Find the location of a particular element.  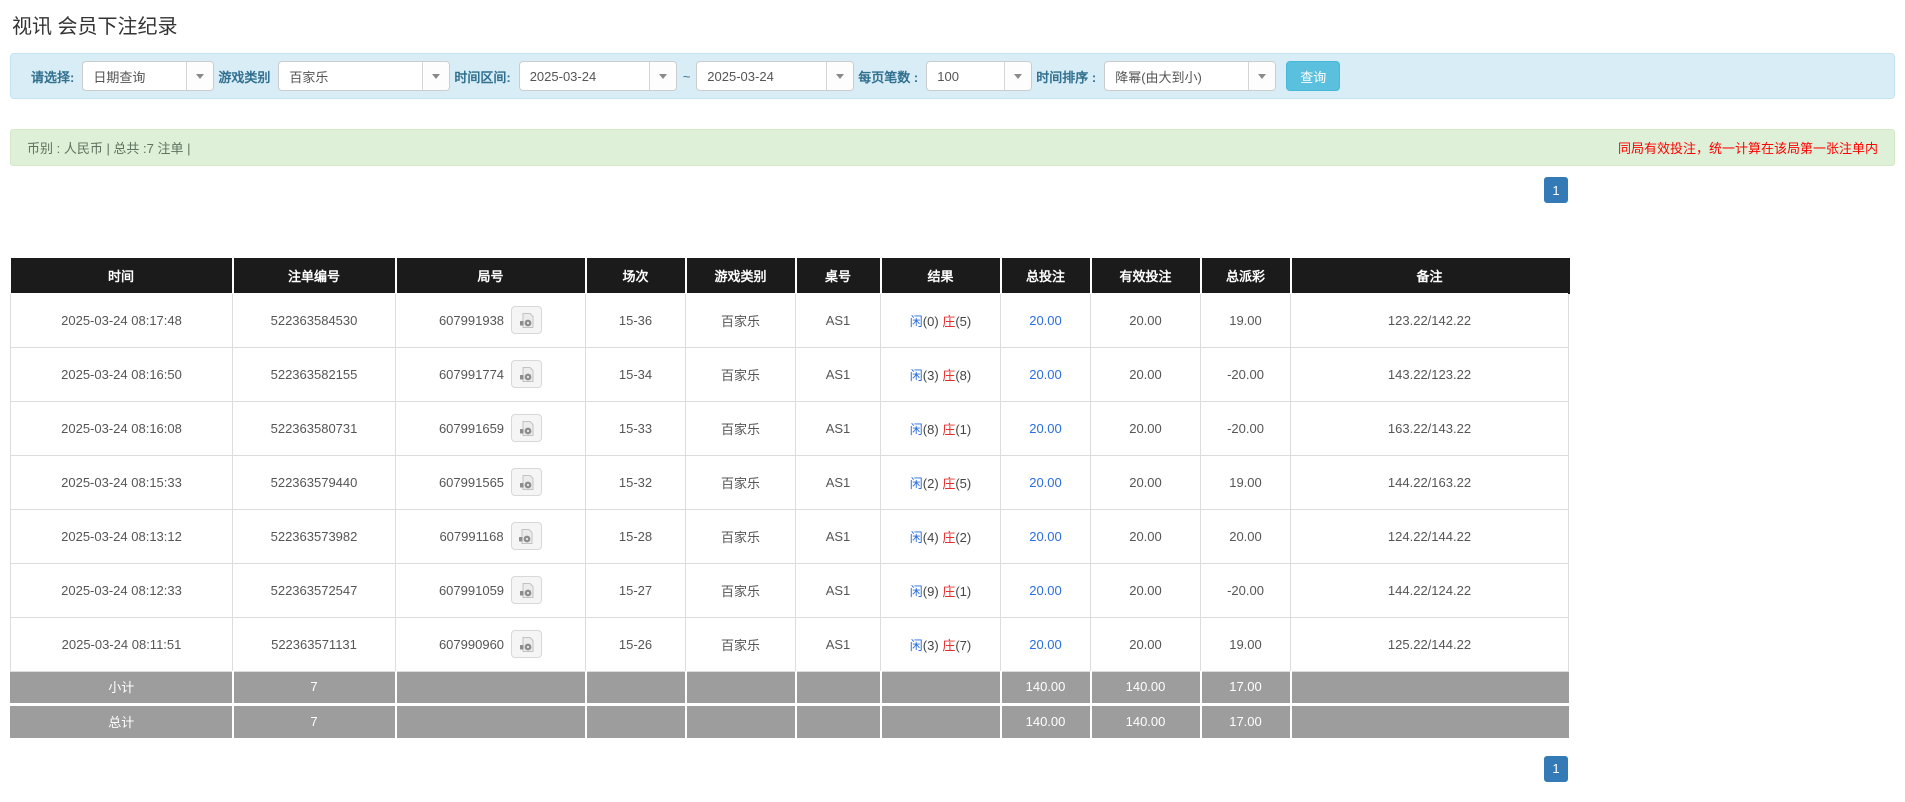

cell-bet-id: 522363580731 is located at coordinates (314, 428).